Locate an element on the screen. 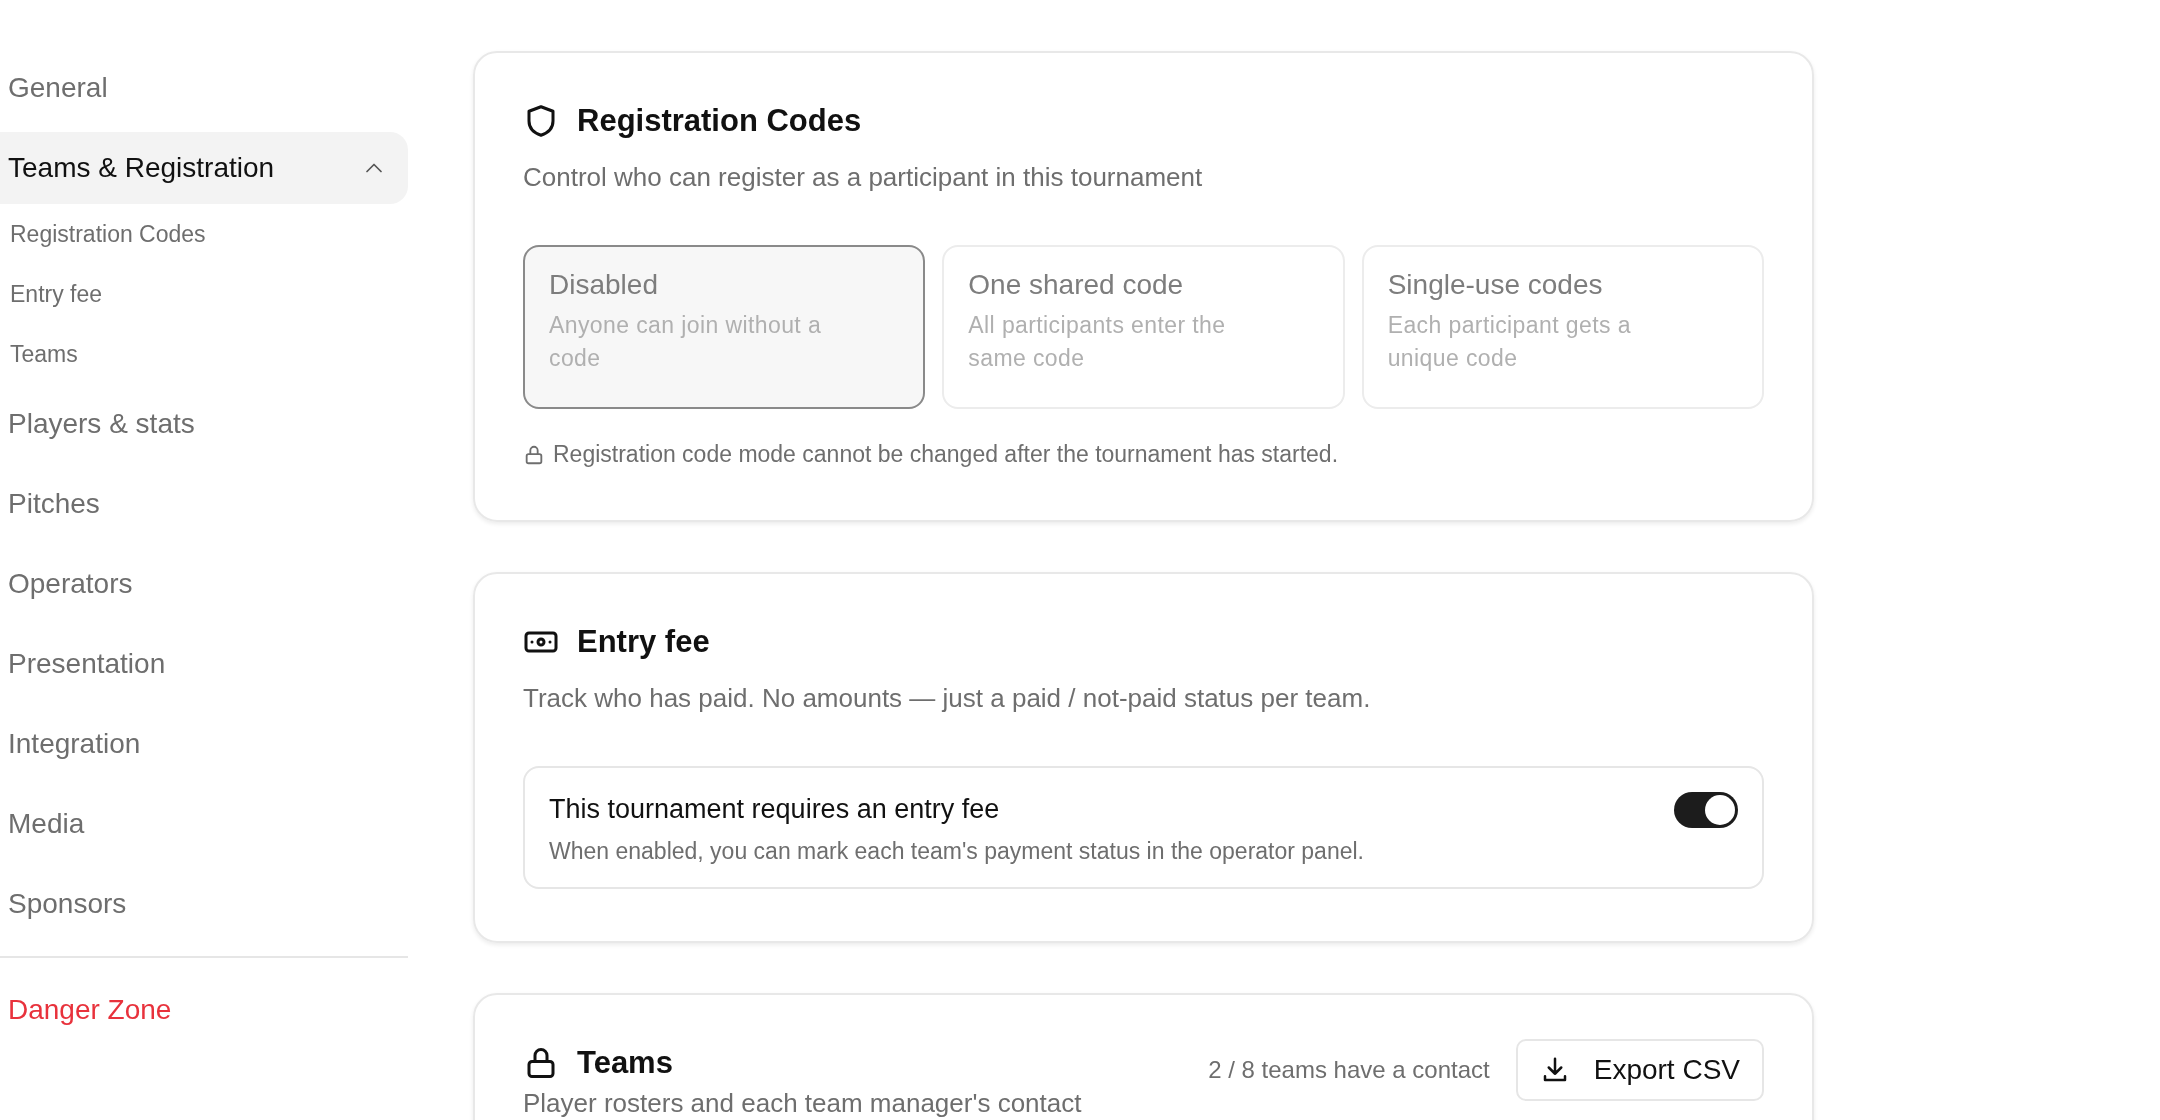 The width and height of the screenshot is (2160, 1120). sidebar-item: Pitches is located at coordinates (204, 504).